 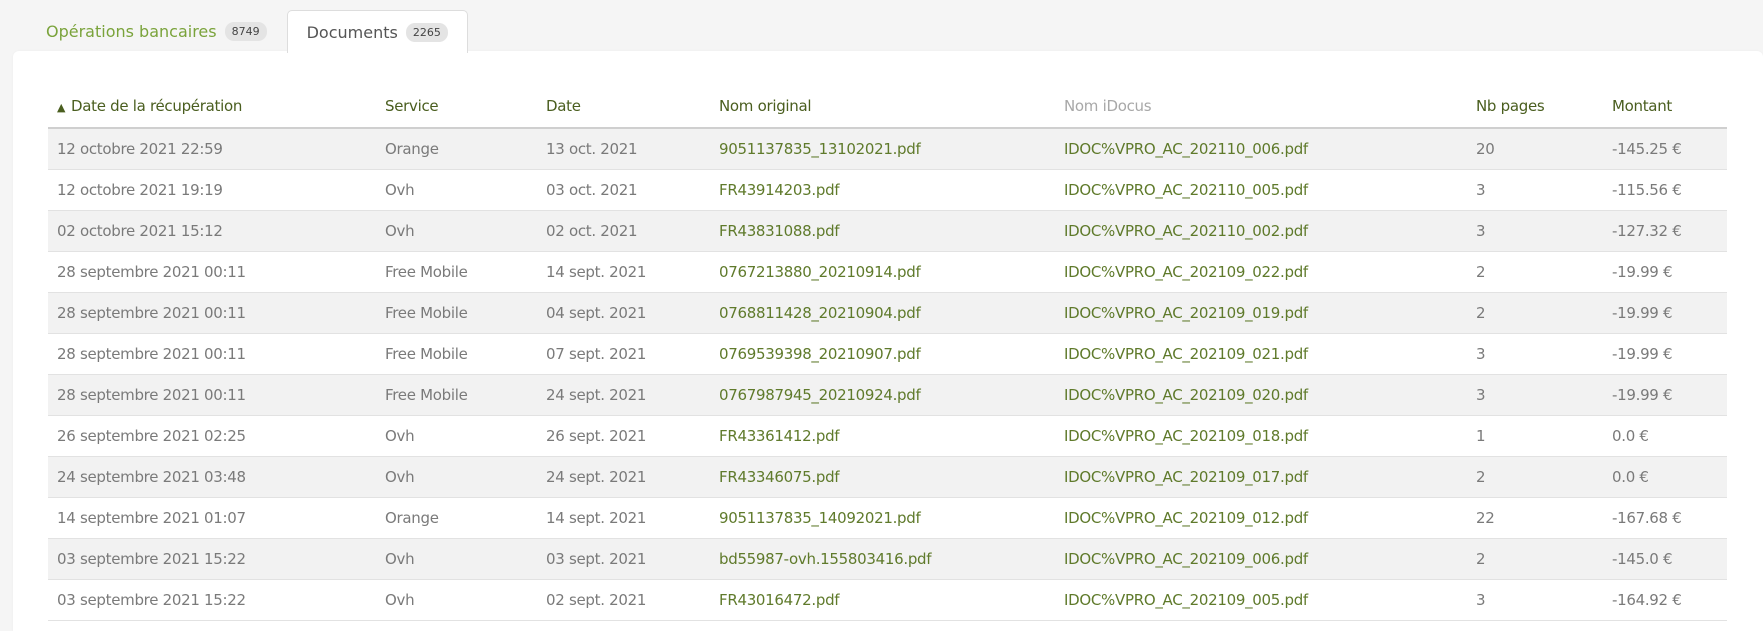 What do you see at coordinates (1261, 559) in the screenshot?
I see `idocus-name-link: IDOC%VPRO_AC_202109_006.pdf` at bounding box center [1261, 559].